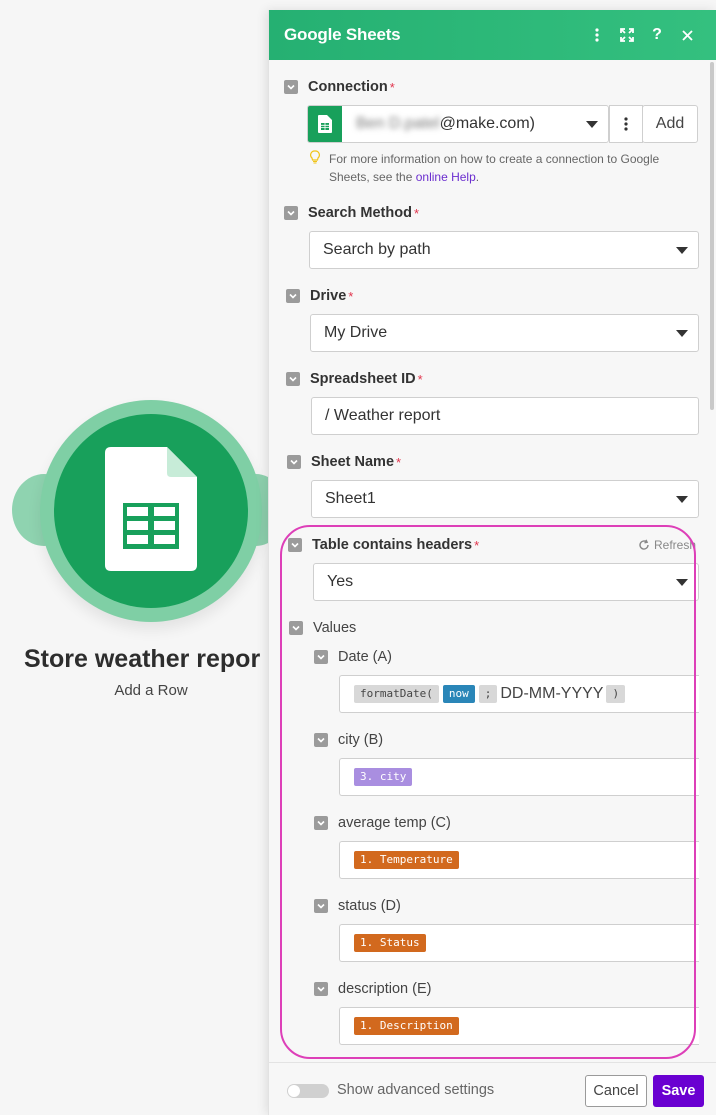  Describe the element at coordinates (644, 544) in the screenshot. I see `refresh-icon` at that location.